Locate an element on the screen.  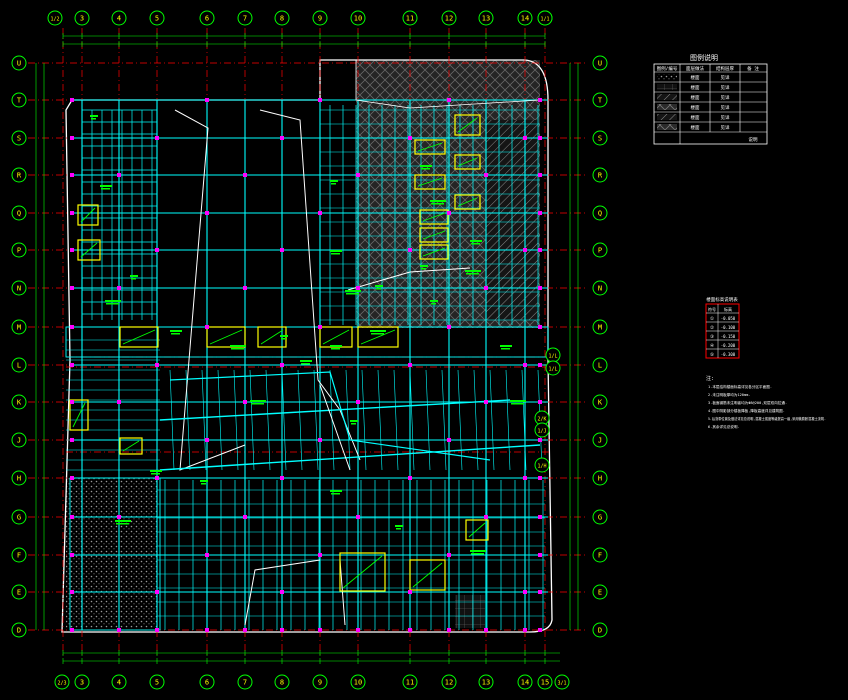
axis-bubble-right-3: R is located at coordinates (600, 175).